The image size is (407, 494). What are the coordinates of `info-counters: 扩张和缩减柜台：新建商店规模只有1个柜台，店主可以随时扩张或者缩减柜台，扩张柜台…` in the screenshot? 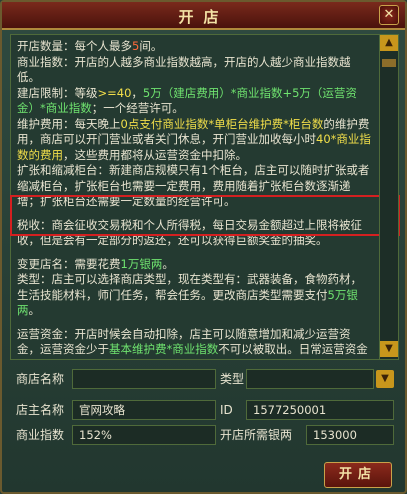 It's located at (193, 185).